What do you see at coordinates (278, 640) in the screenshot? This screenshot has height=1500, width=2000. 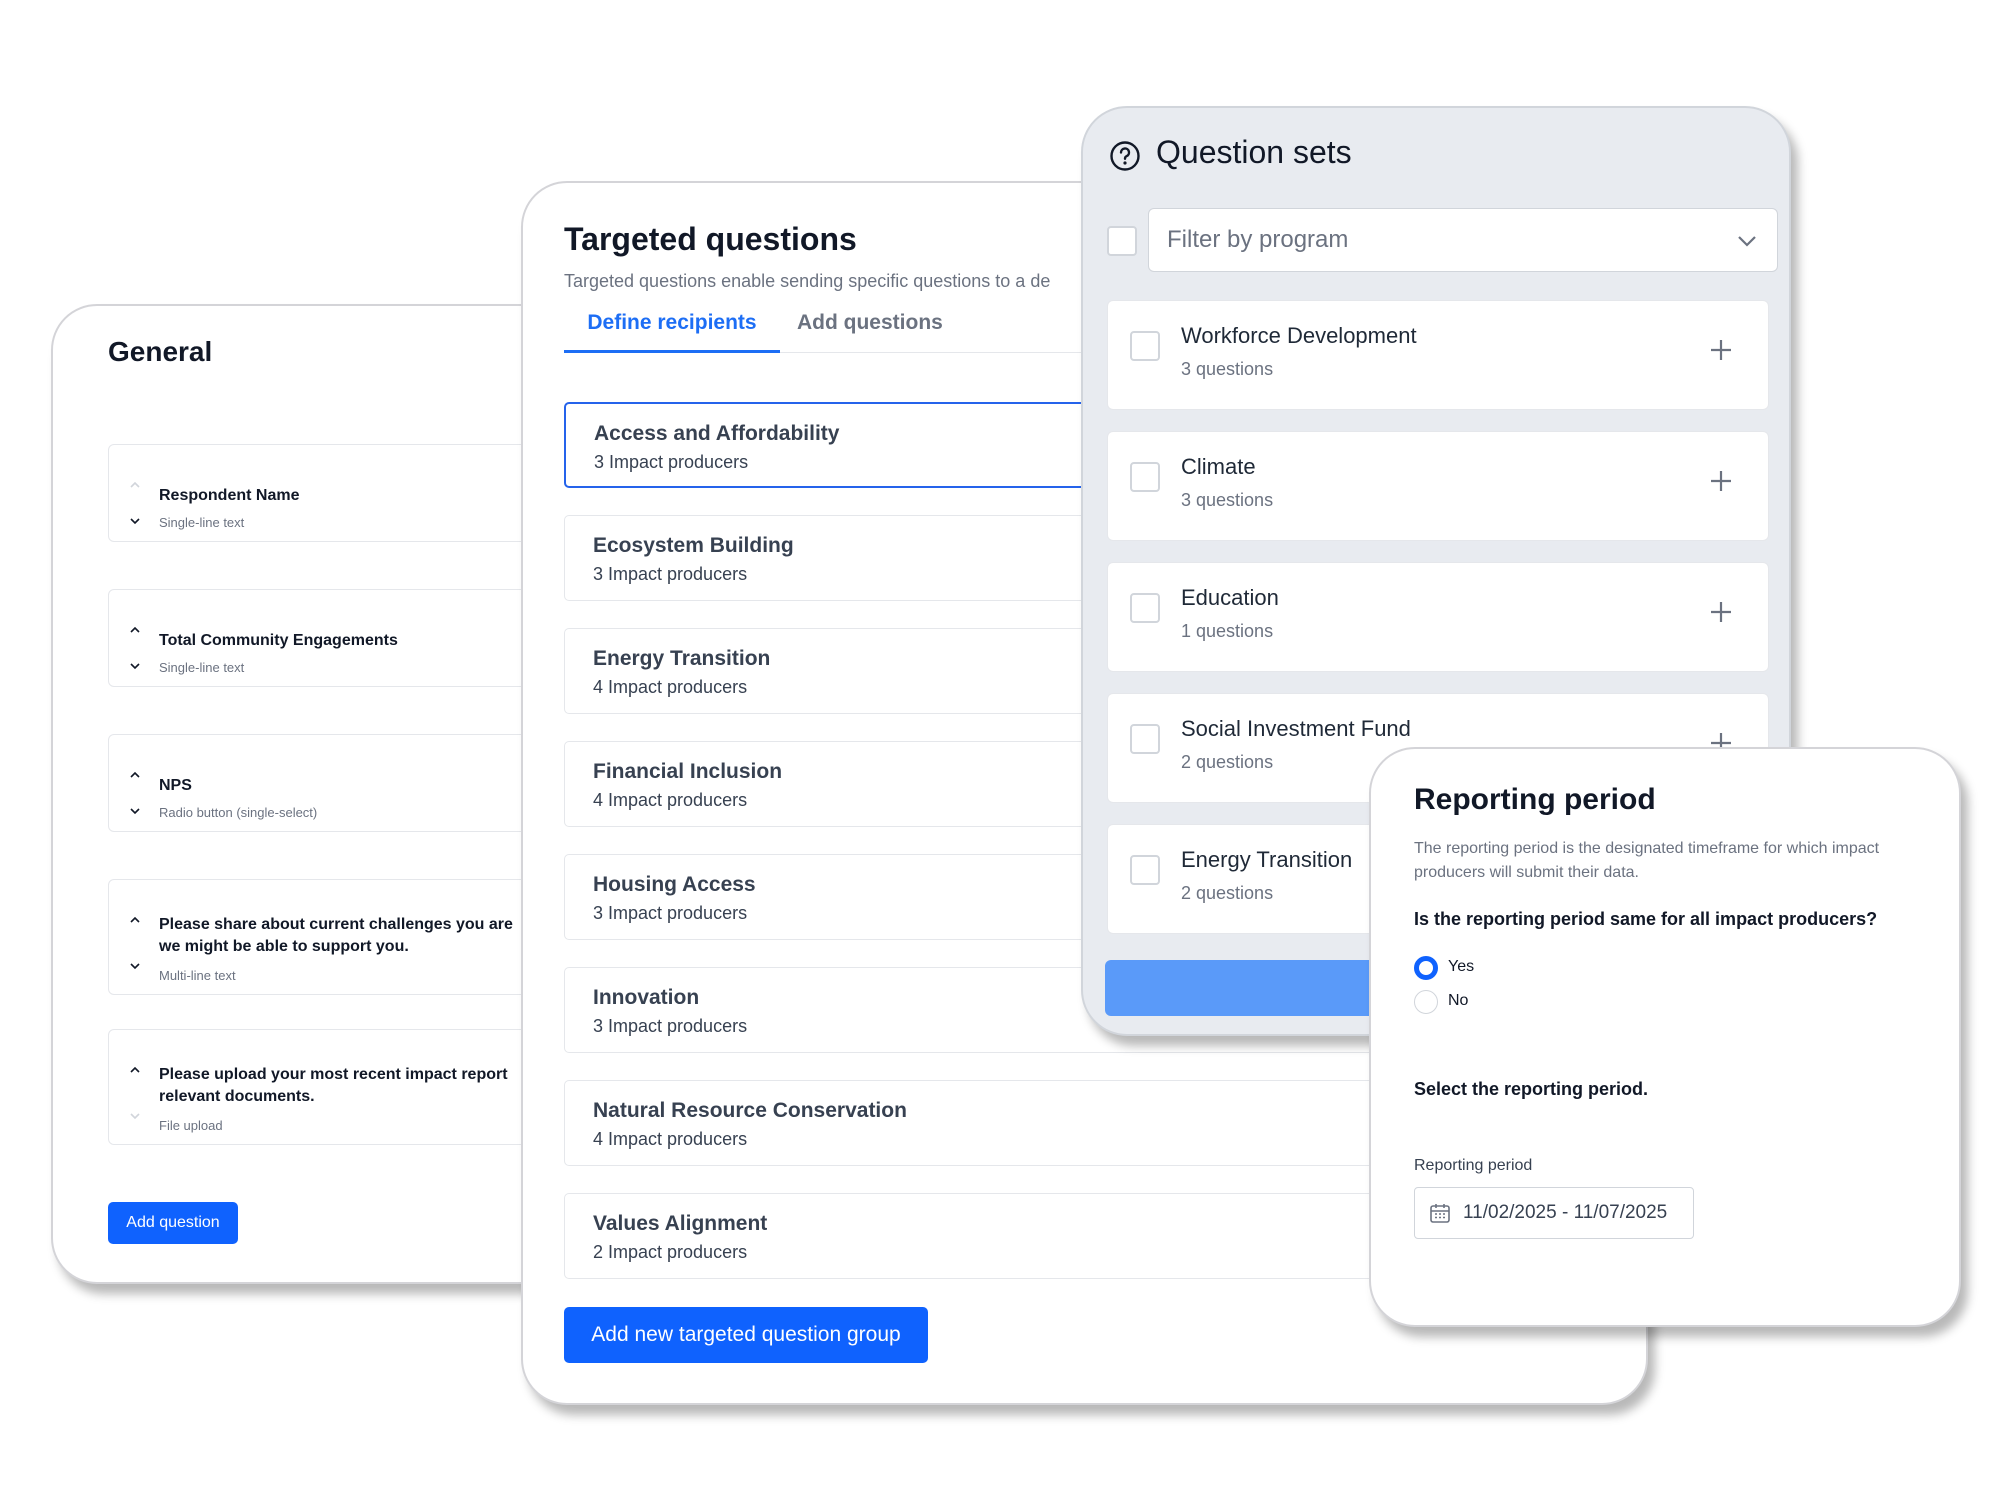 I see `question-label: Total Community Engagements` at bounding box center [278, 640].